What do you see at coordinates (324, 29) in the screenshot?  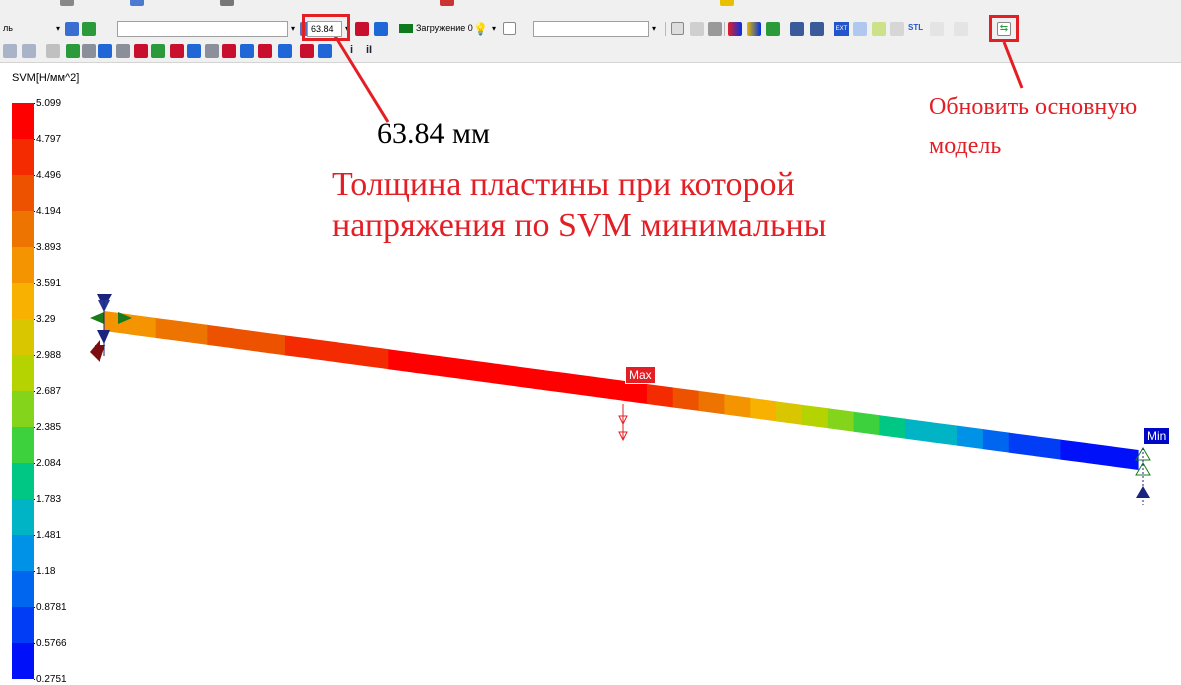 I see `thickness-input: 63.84` at bounding box center [324, 29].